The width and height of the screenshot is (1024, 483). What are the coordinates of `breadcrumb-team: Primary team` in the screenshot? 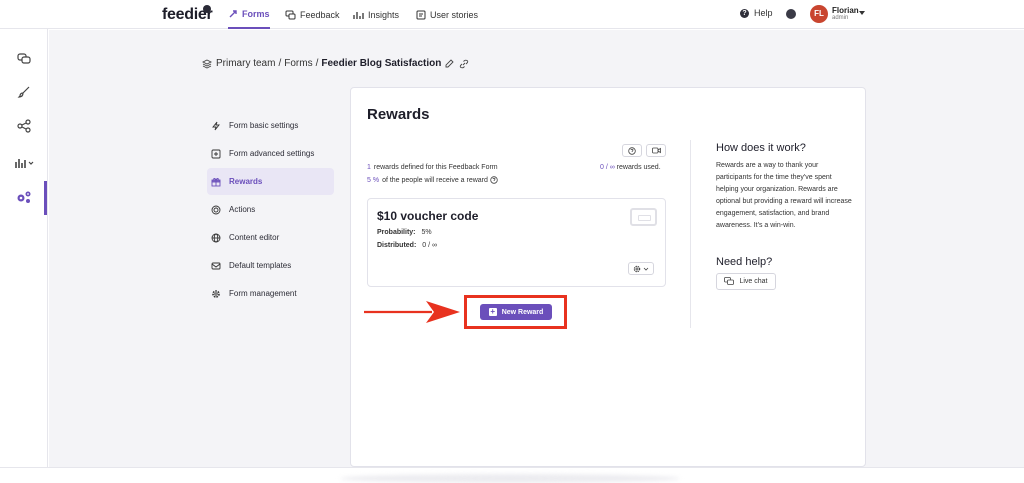 It's located at (245, 63).